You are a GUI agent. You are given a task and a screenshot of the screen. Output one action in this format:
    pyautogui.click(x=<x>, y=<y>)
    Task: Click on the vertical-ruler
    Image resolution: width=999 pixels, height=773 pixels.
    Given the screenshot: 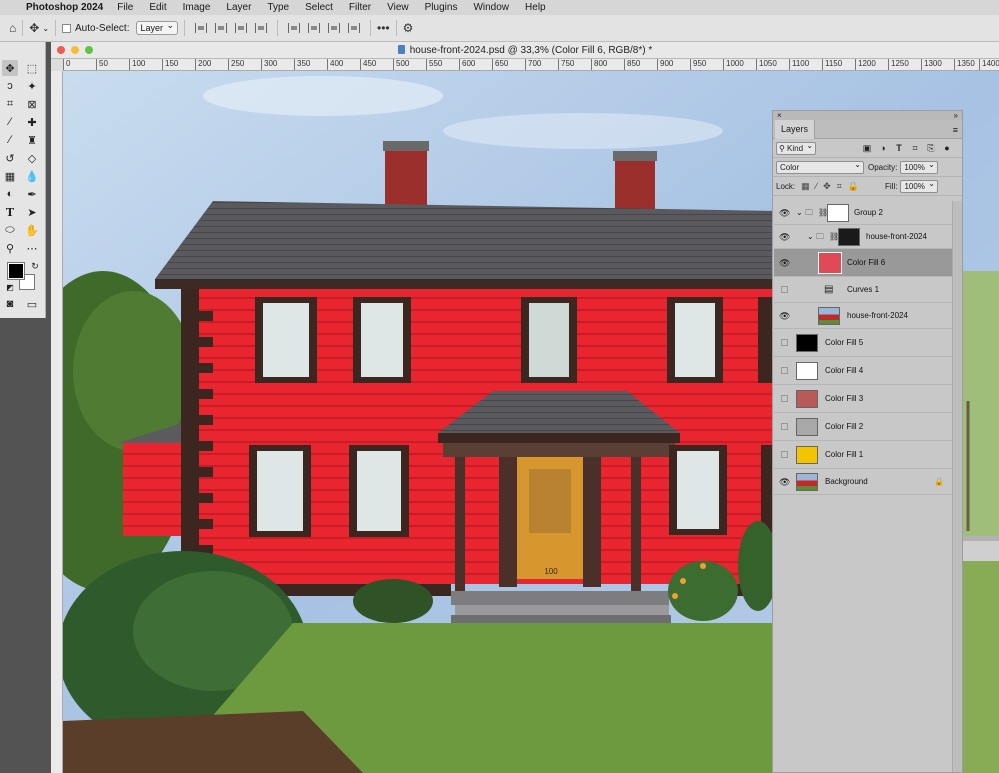 What is the action you would take?
    pyautogui.click(x=57, y=416)
    